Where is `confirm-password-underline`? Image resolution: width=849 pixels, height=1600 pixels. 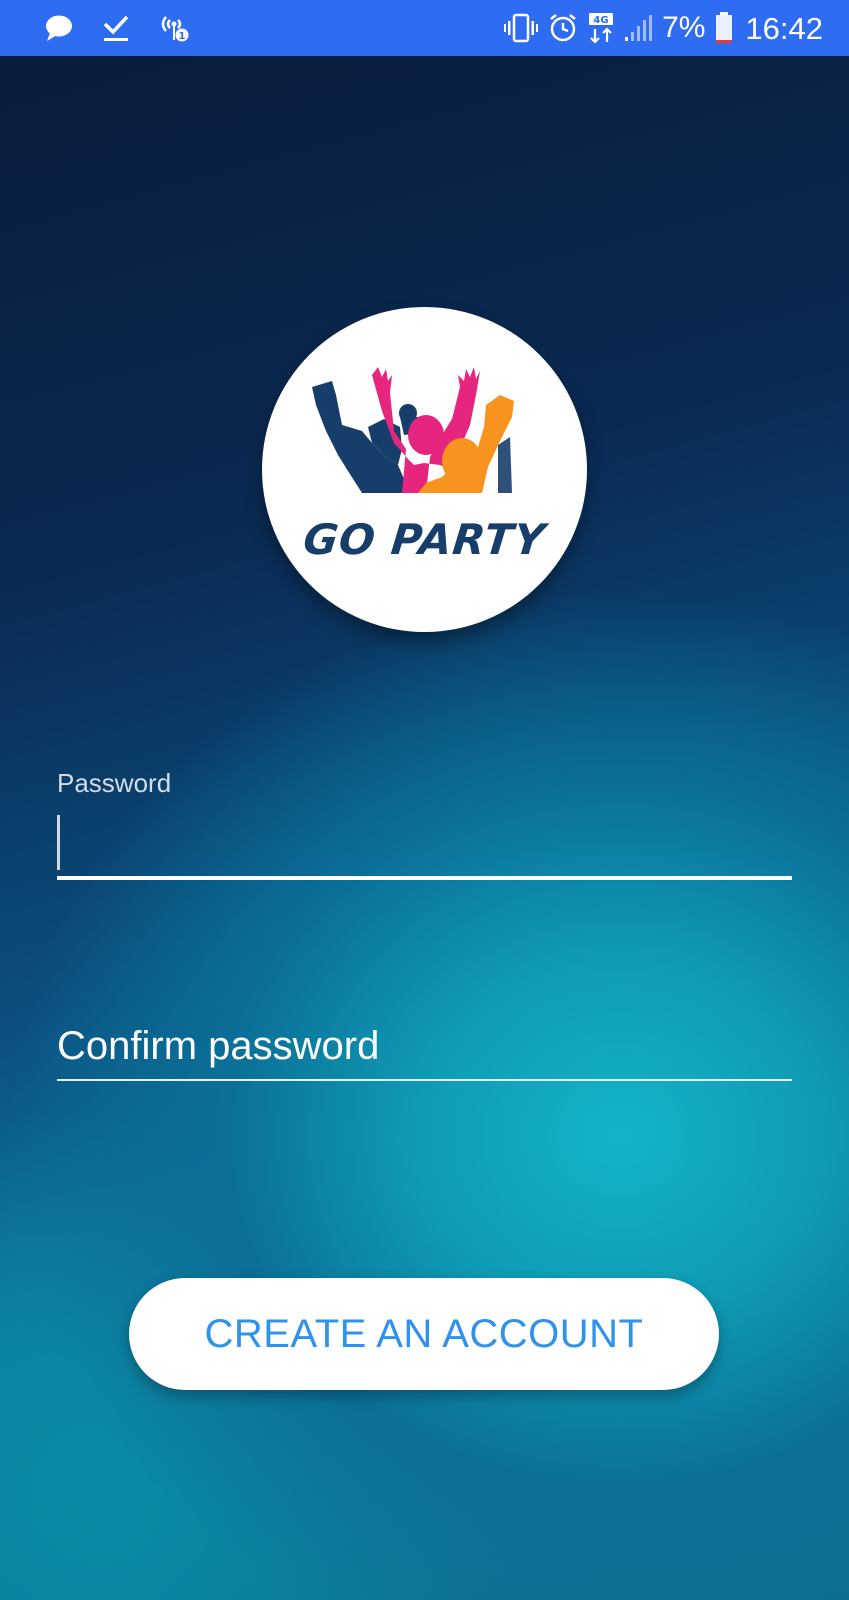 confirm-password-underline is located at coordinates (424, 1080).